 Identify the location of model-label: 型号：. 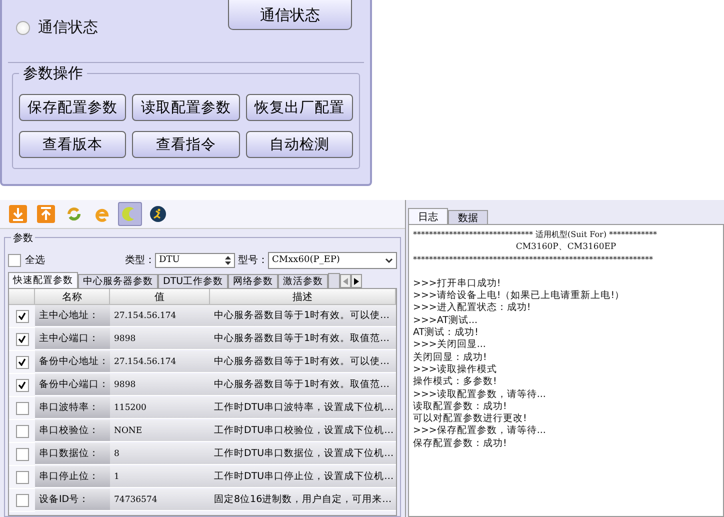
(253, 260).